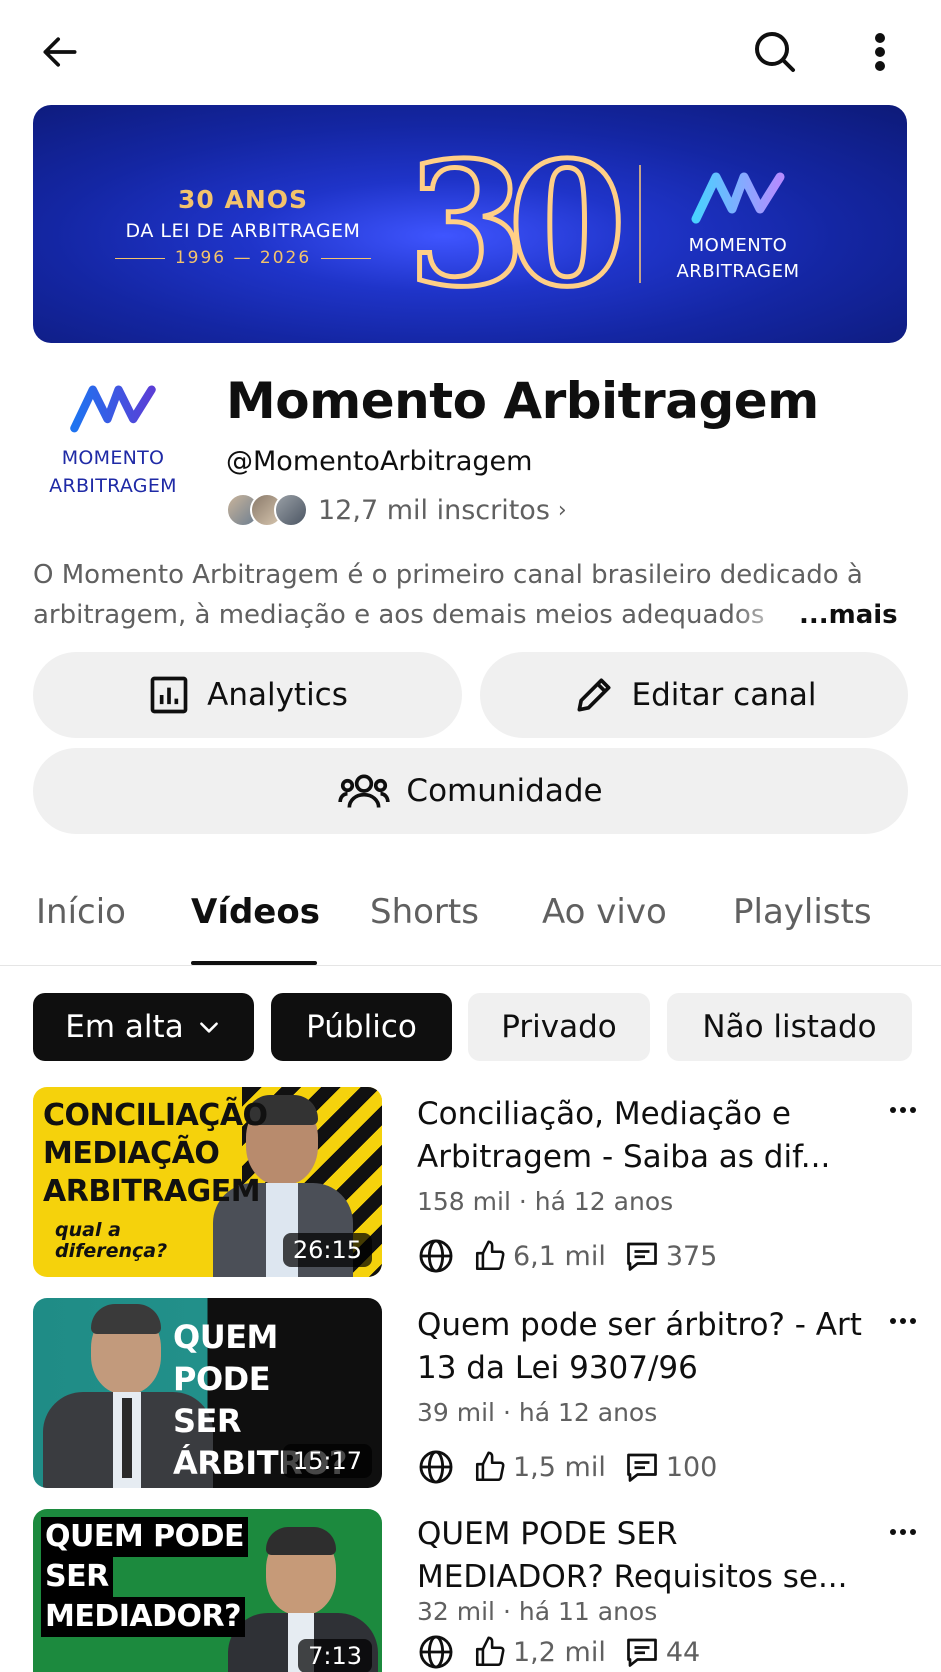 The height and width of the screenshot is (1672, 941). I want to click on tab-ao-vivo: Ao vivo, so click(604, 912).